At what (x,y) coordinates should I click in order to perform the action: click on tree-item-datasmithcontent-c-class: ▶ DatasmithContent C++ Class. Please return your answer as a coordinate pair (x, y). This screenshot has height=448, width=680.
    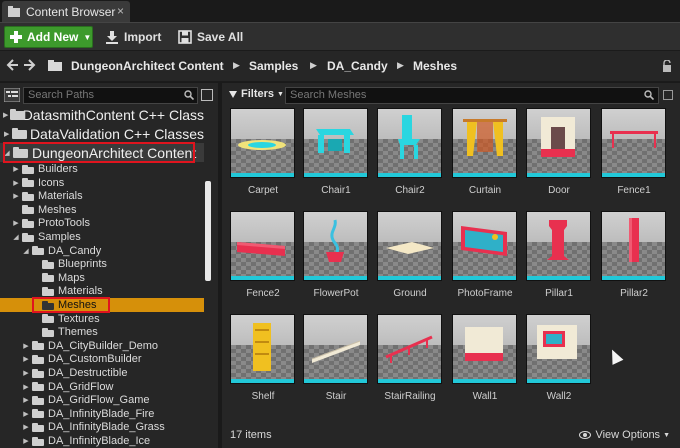
    Looking at the image, I should click on (102, 114).